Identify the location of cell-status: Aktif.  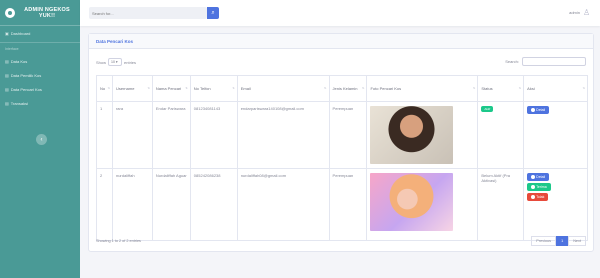
(501, 135).